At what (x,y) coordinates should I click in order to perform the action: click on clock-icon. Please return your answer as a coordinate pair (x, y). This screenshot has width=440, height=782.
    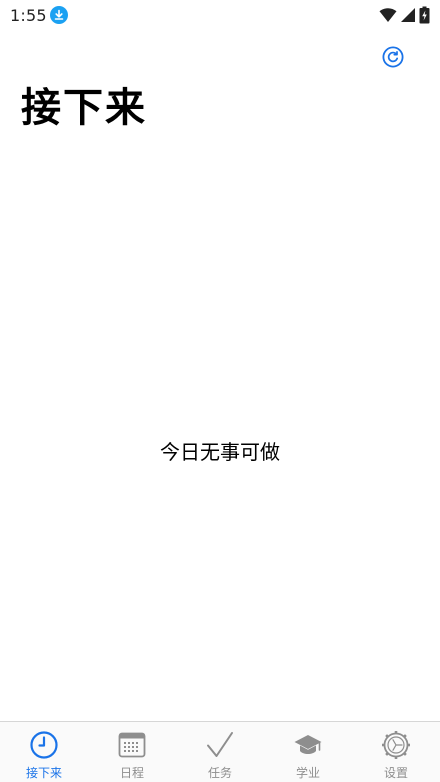
    Looking at the image, I should click on (44, 745).